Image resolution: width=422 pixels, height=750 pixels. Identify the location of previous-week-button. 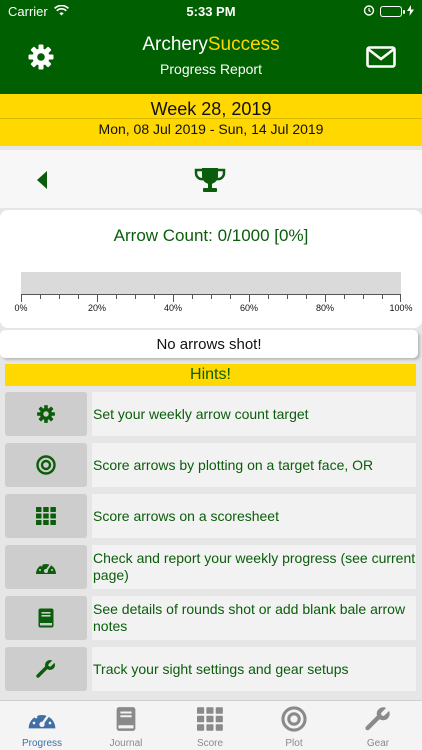
(42, 180).